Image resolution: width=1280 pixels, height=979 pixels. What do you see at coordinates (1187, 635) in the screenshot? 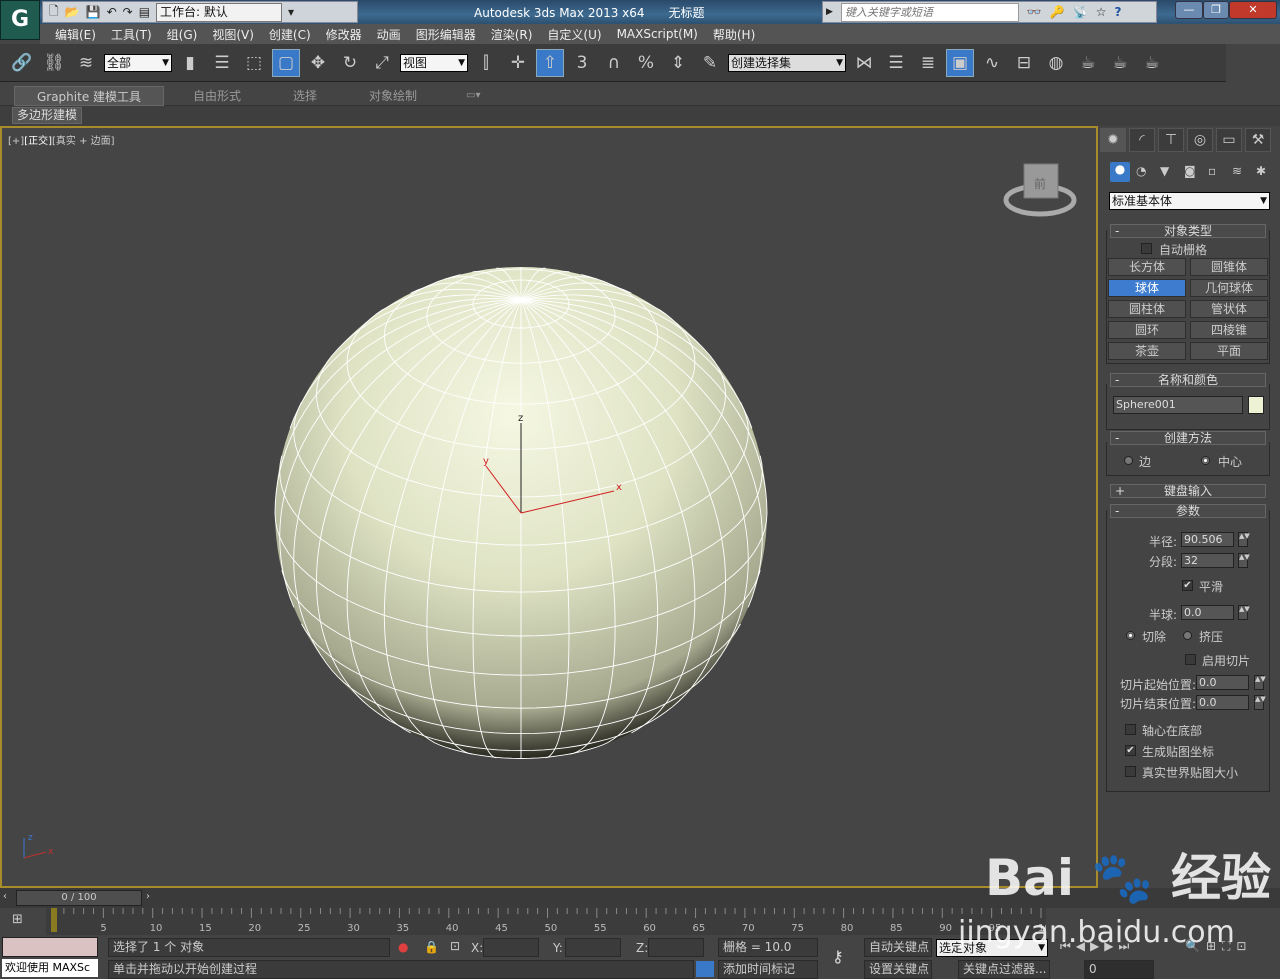
I see `squash-radio` at bounding box center [1187, 635].